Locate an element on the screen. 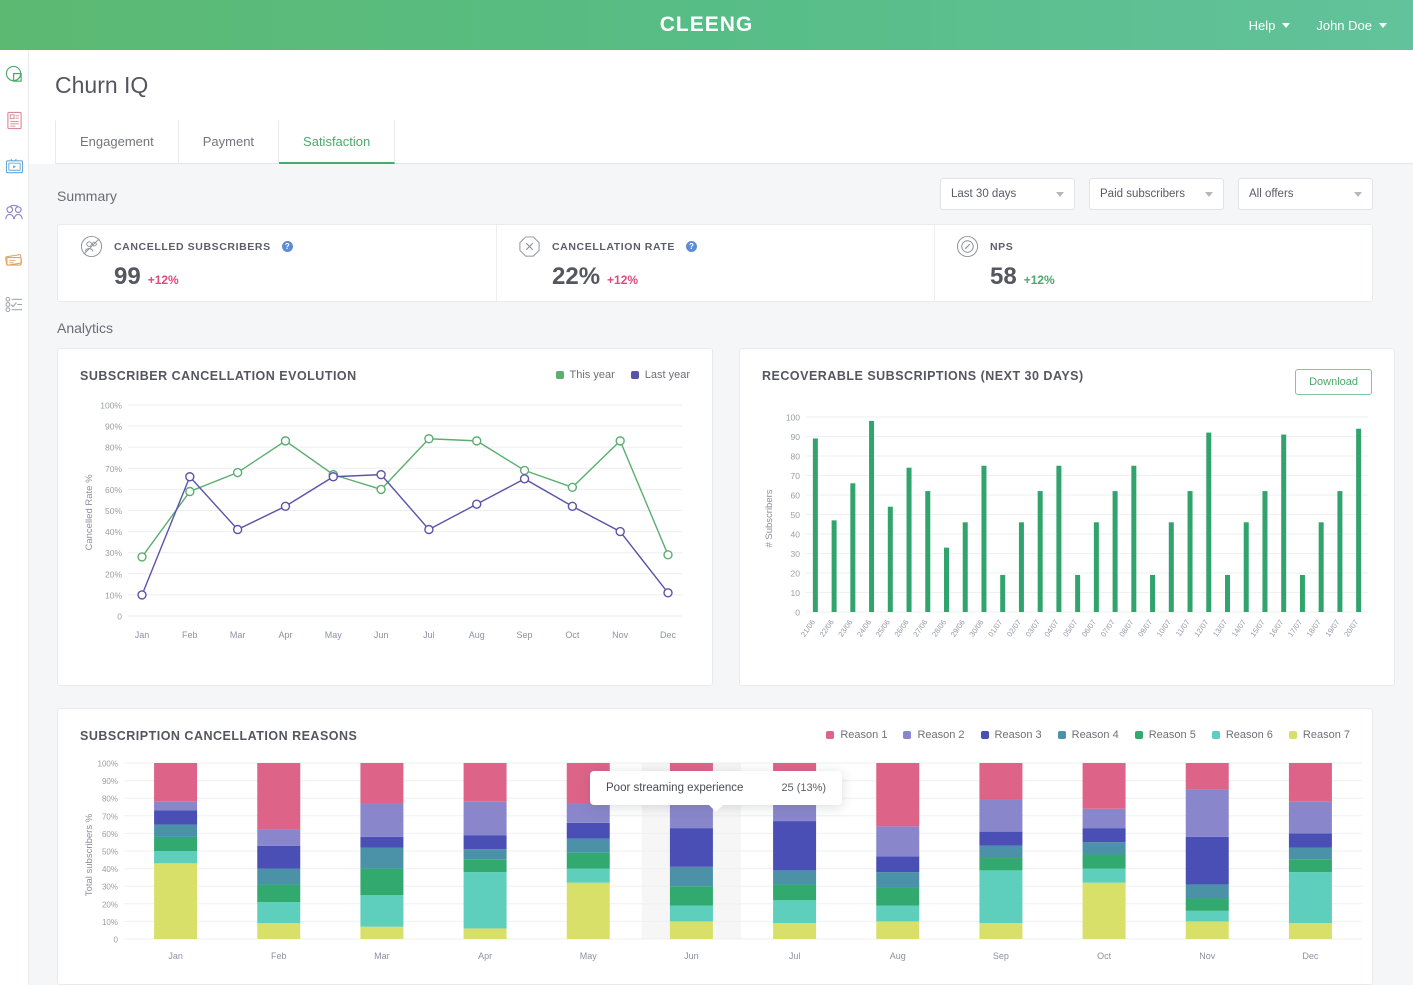  subscriber-type-select: Paid subscribers is located at coordinates (1156, 194).